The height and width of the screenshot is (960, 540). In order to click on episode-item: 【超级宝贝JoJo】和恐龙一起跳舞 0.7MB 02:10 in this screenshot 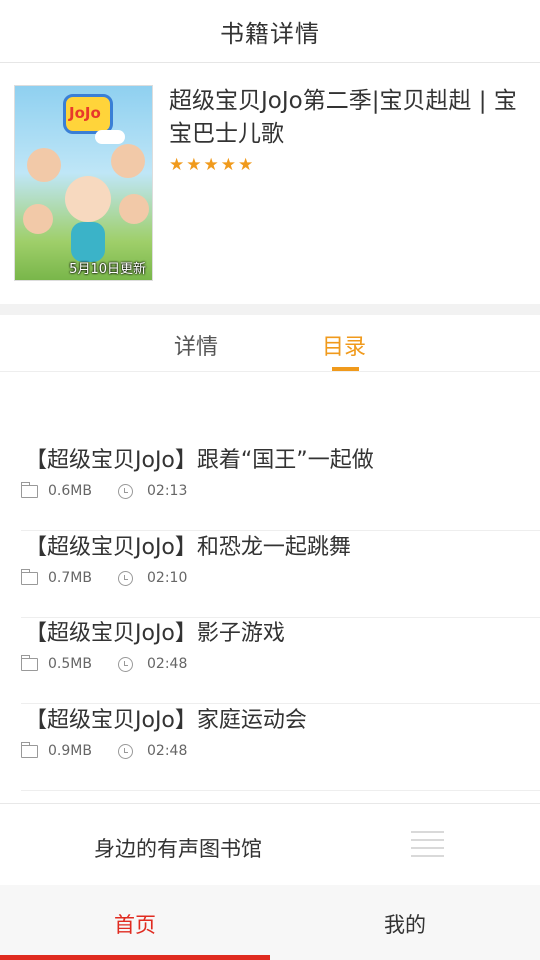, I will do `click(280, 575)`.